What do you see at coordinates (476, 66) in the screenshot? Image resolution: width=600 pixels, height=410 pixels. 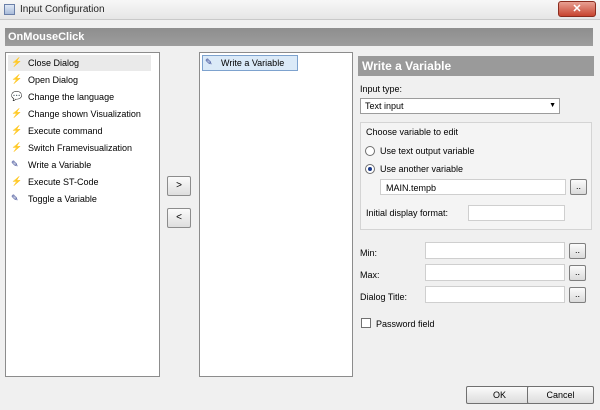 I see `panel-title: Write a Variable` at bounding box center [476, 66].